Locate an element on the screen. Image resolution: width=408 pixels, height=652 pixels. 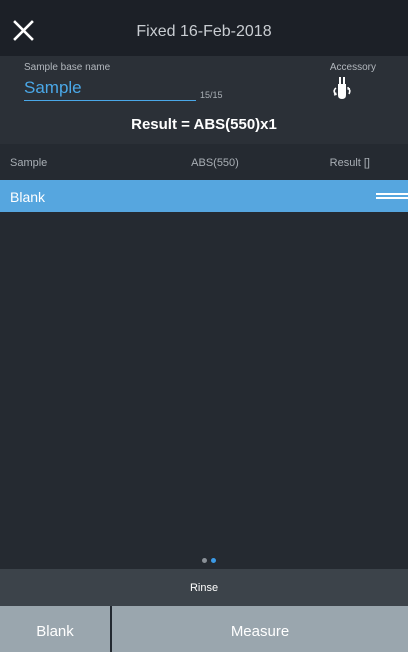
rinse-button: Rinse is located at coordinates (204, 587).